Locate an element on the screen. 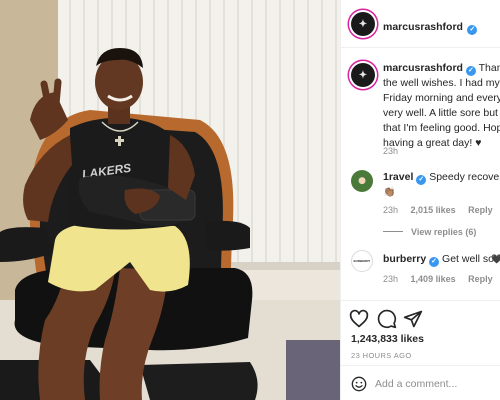  comment-line-1: 1ravel ✓ Speedy recovery ki is located at coordinates (441, 178).